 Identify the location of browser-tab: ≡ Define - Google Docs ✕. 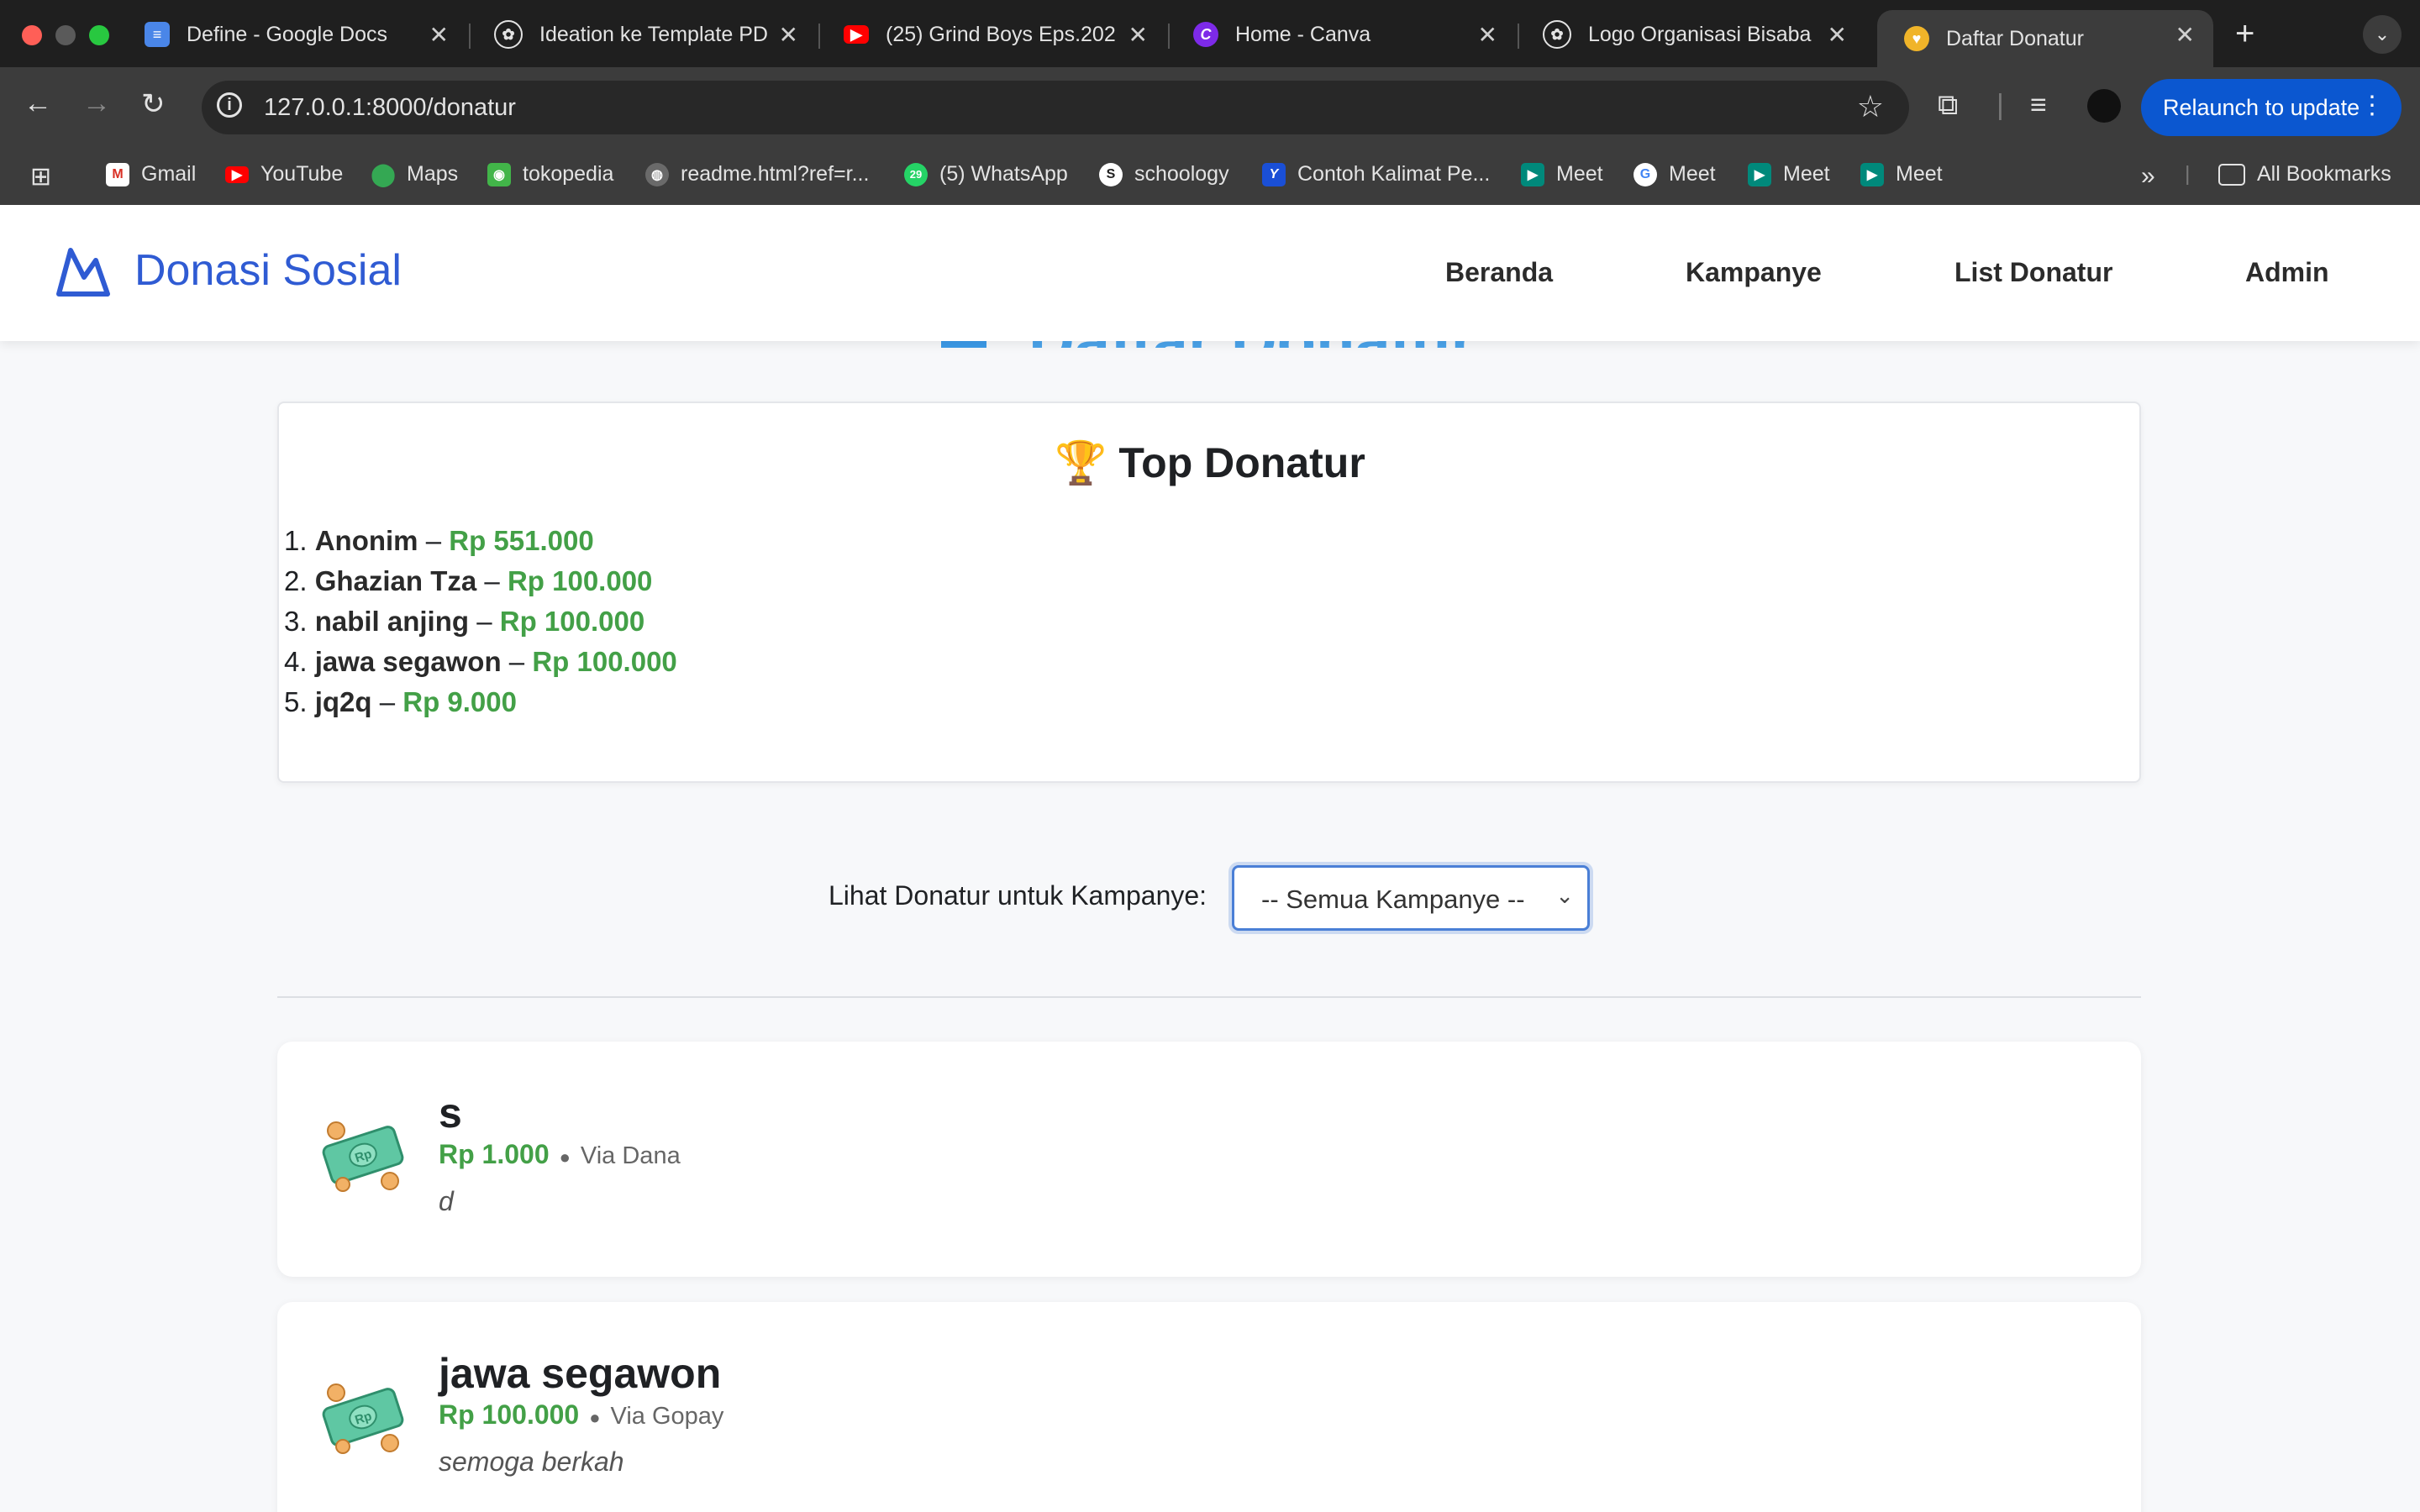
(292, 34).